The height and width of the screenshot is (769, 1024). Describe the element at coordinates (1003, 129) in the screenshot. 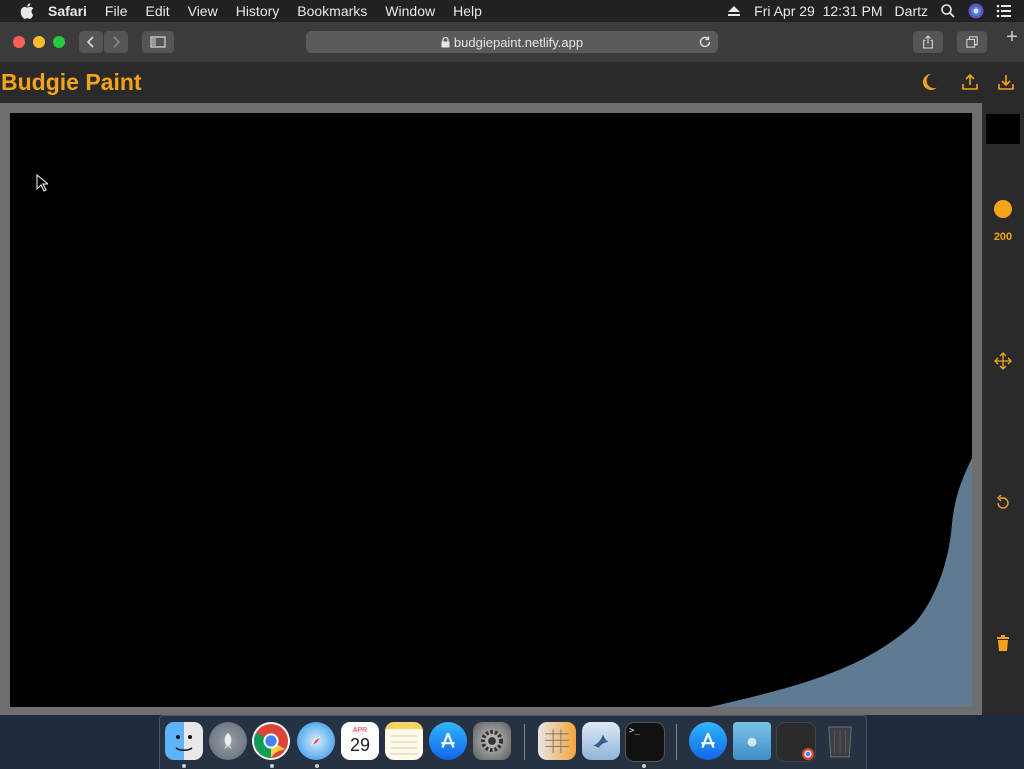

I see `color-swatch` at that location.